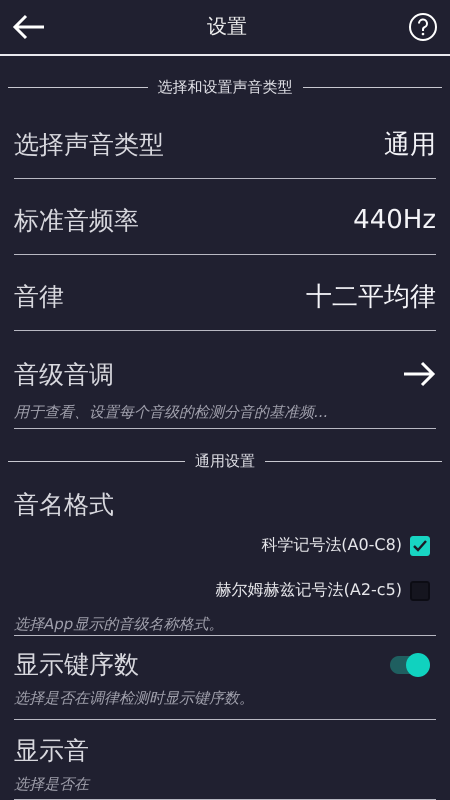 The width and height of the screenshot is (450, 800). Describe the element at coordinates (225, 461) in the screenshot. I see `section-title: 通用设置` at that location.